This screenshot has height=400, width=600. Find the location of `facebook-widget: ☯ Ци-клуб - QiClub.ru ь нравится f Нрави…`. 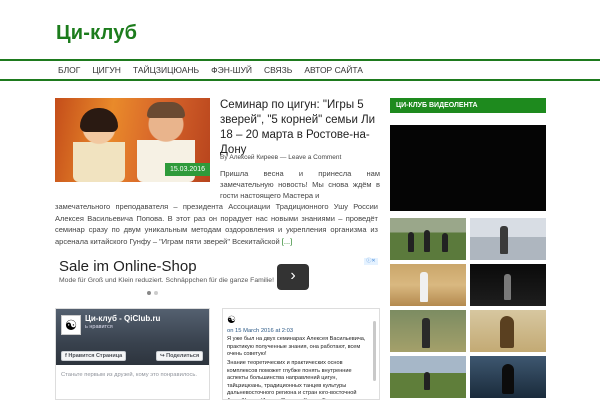

facebook-widget: ☯ Ци-клуб - QiClub.ru ь нравится f Нрави… is located at coordinates (132, 354).